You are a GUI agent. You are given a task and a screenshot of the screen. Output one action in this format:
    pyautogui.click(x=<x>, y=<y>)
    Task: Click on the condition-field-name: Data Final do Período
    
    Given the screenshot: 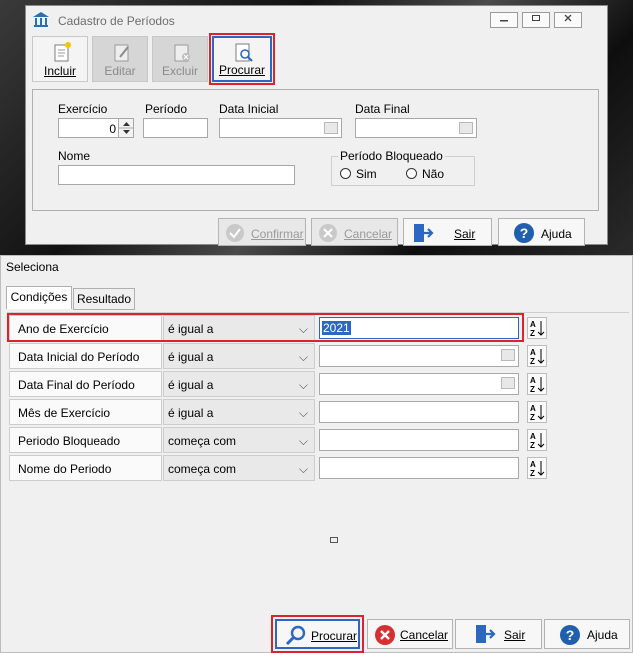 What is the action you would take?
    pyautogui.click(x=85, y=384)
    